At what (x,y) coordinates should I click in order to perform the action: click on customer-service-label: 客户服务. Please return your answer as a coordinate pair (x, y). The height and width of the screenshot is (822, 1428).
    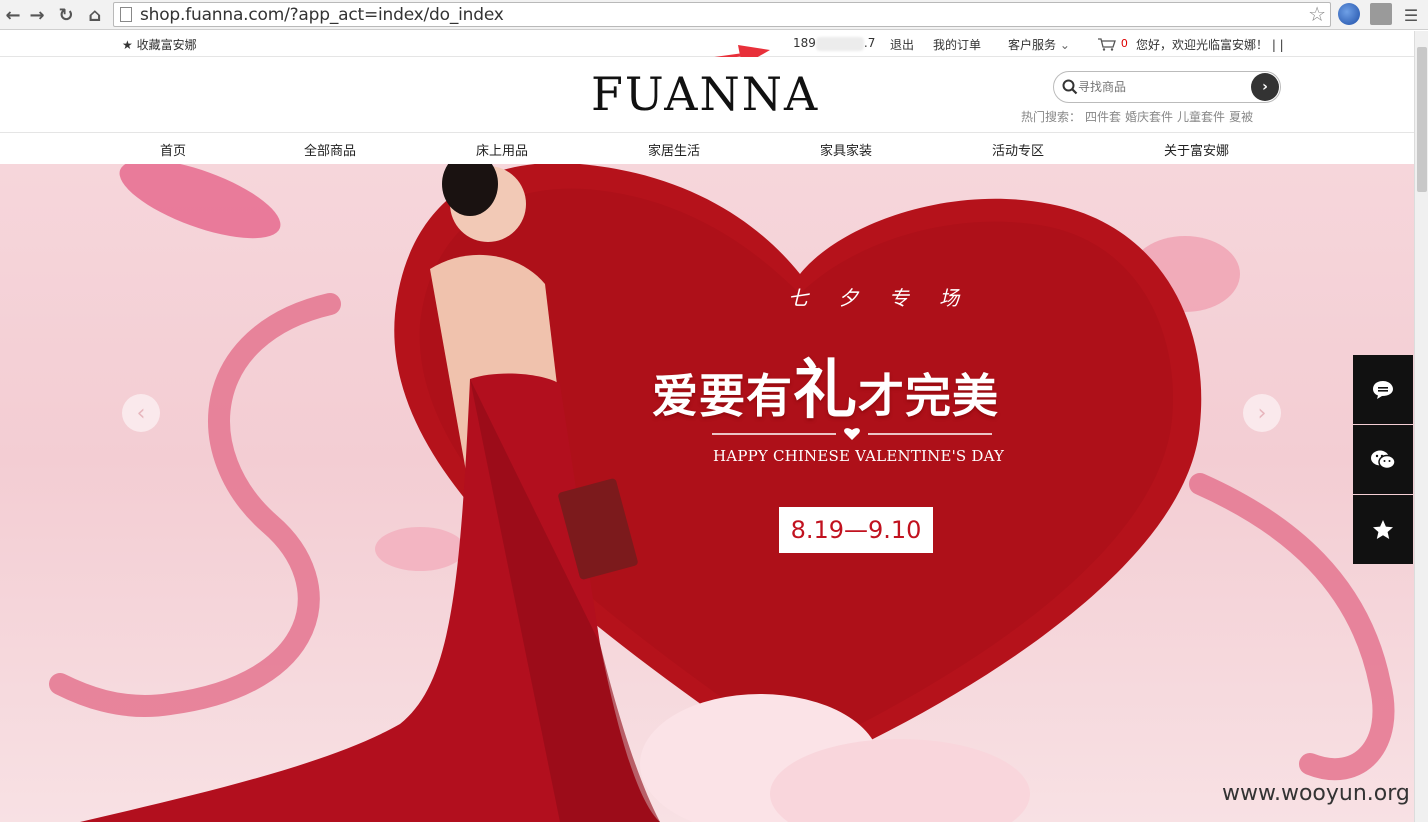
    Looking at the image, I should click on (1032, 45).